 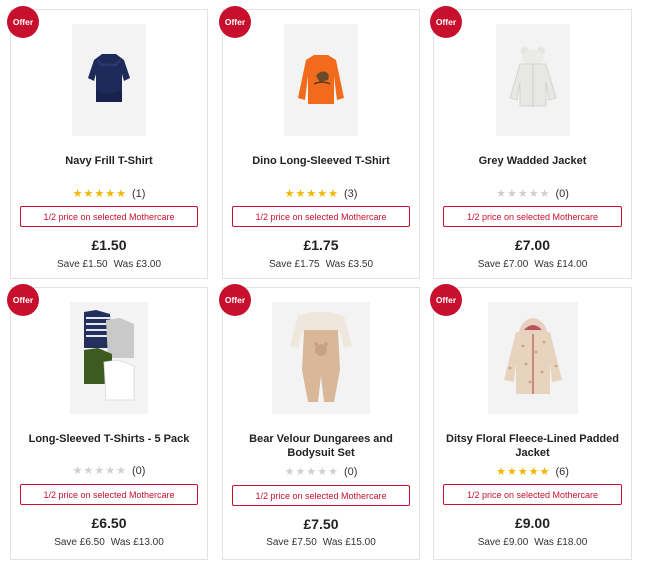 What do you see at coordinates (532, 542) in the screenshot?
I see `save-was-text: Save £9.00 Was £18.00` at bounding box center [532, 542].